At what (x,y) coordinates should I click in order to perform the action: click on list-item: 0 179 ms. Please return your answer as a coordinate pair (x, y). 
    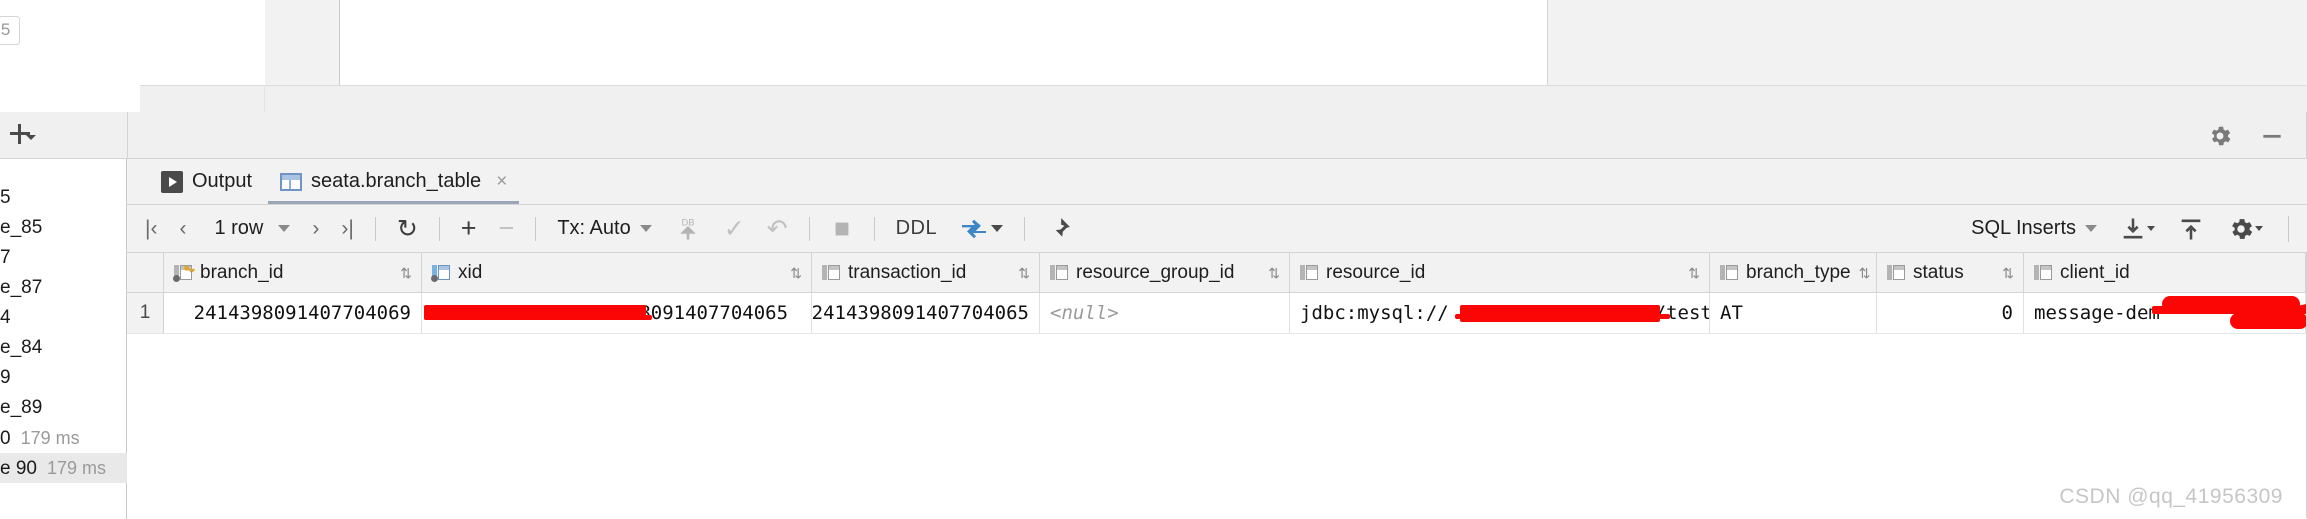
    Looking at the image, I should click on (63, 438).